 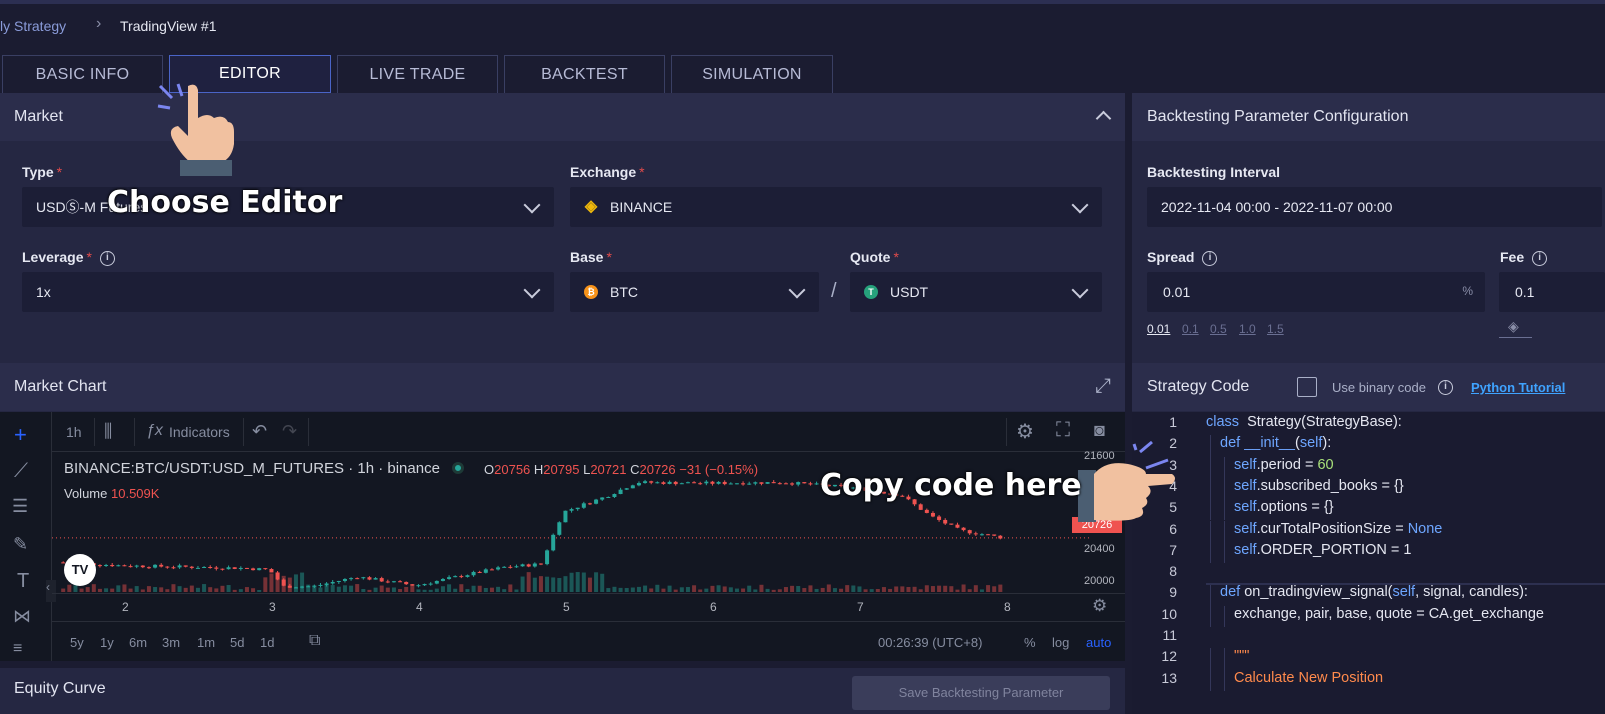 I want to click on tradingview-logo-icon: TV, so click(x=80, y=570).